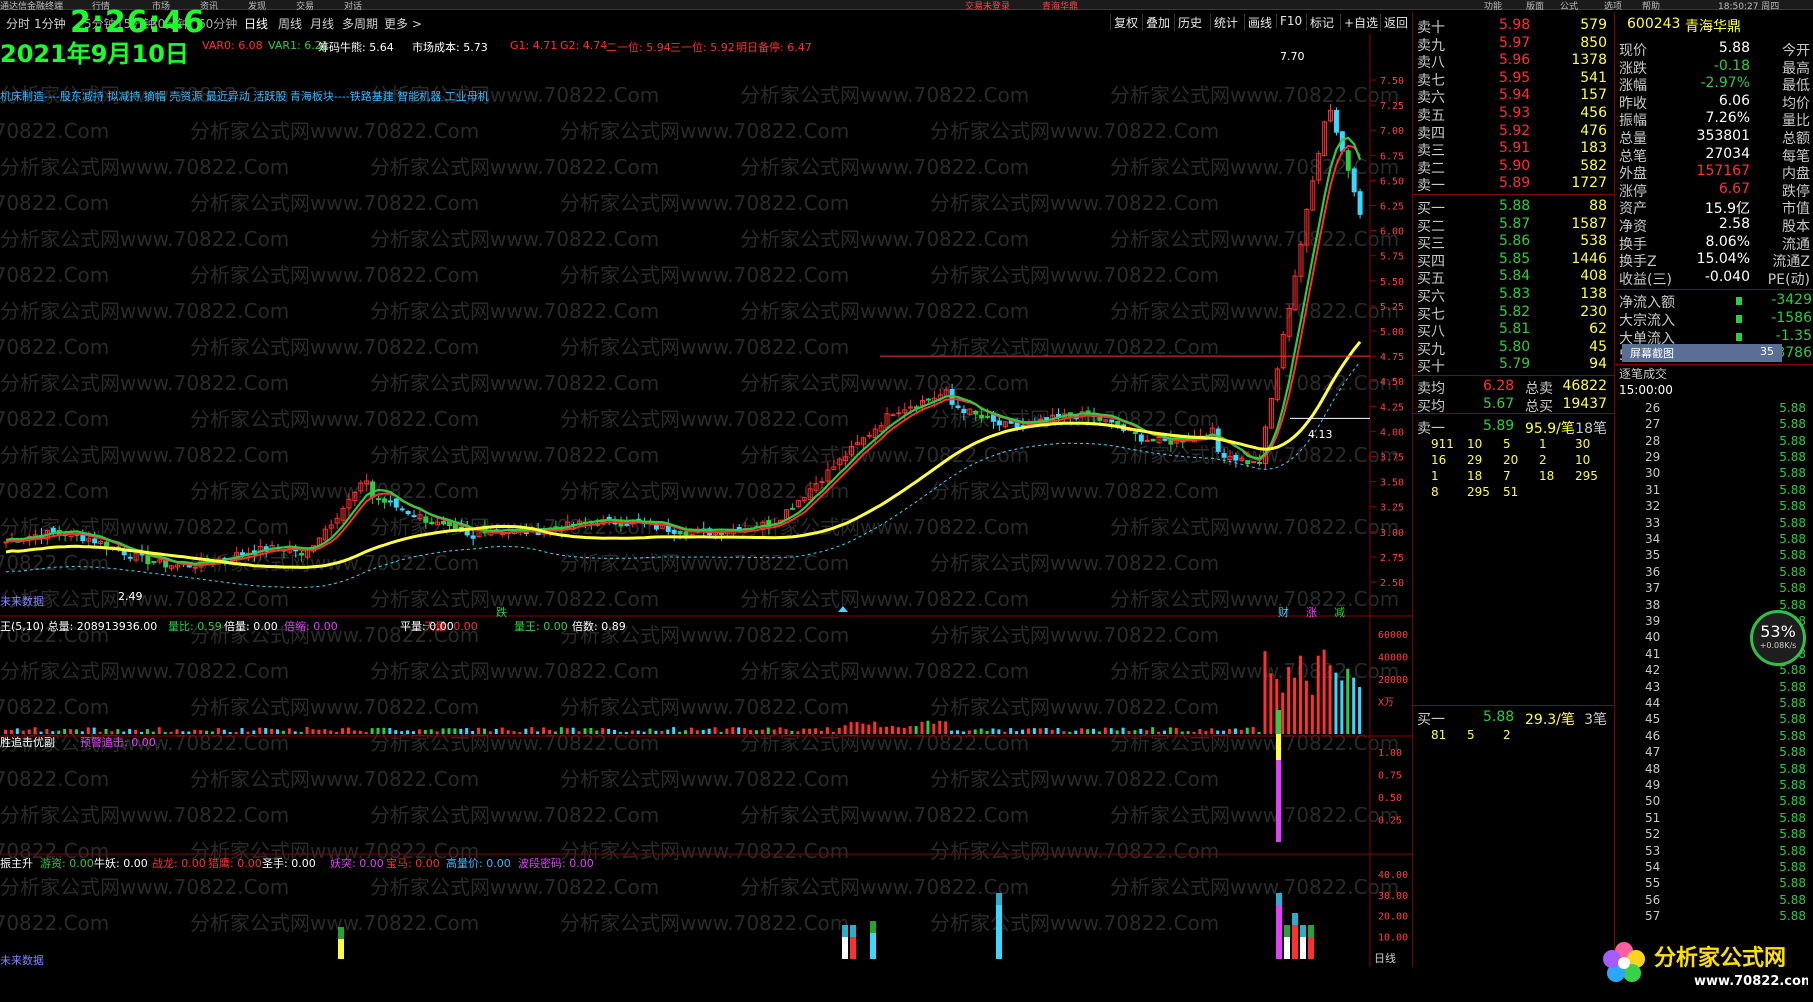  I want to click on toolbar-button-6: 标记, so click(1320, 22).